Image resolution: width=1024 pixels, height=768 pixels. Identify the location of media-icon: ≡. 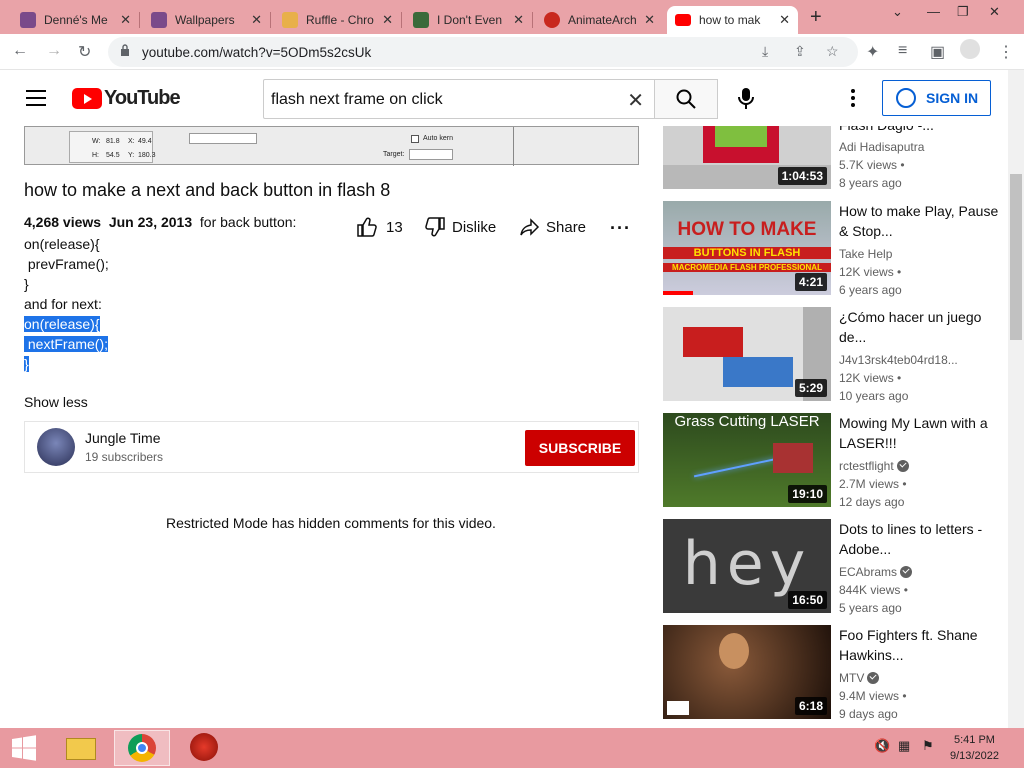
(902, 51).